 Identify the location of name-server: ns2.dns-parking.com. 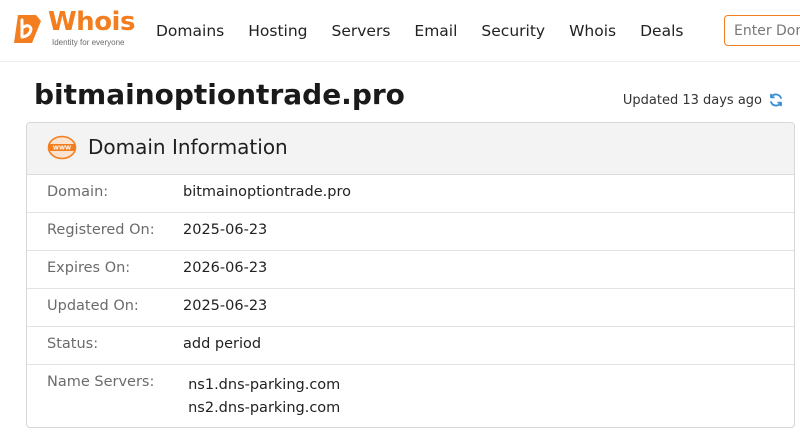
(264, 408).